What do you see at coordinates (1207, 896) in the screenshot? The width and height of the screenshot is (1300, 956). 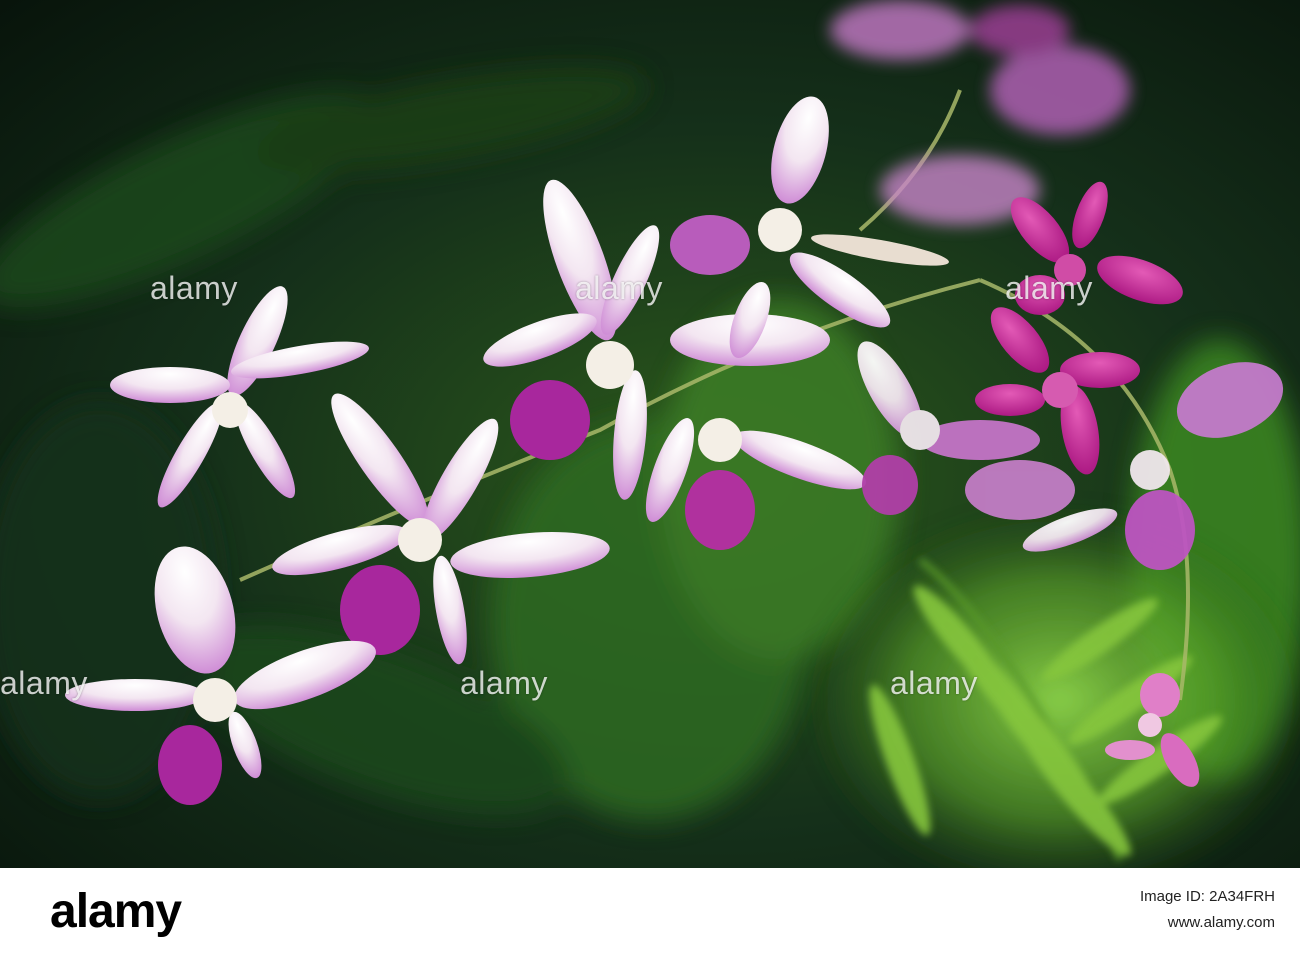 I see `image-id-text: Image ID: 2A34FRH` at bounding box center [1207, 896].